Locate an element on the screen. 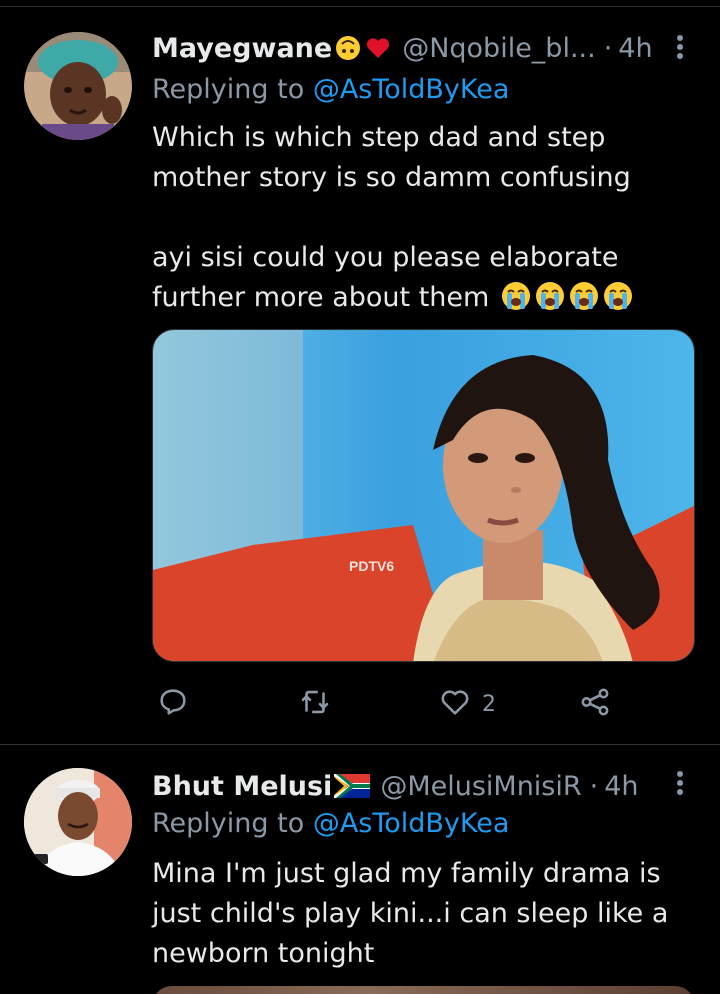  retweet-button is located at coordinates (315, 704).